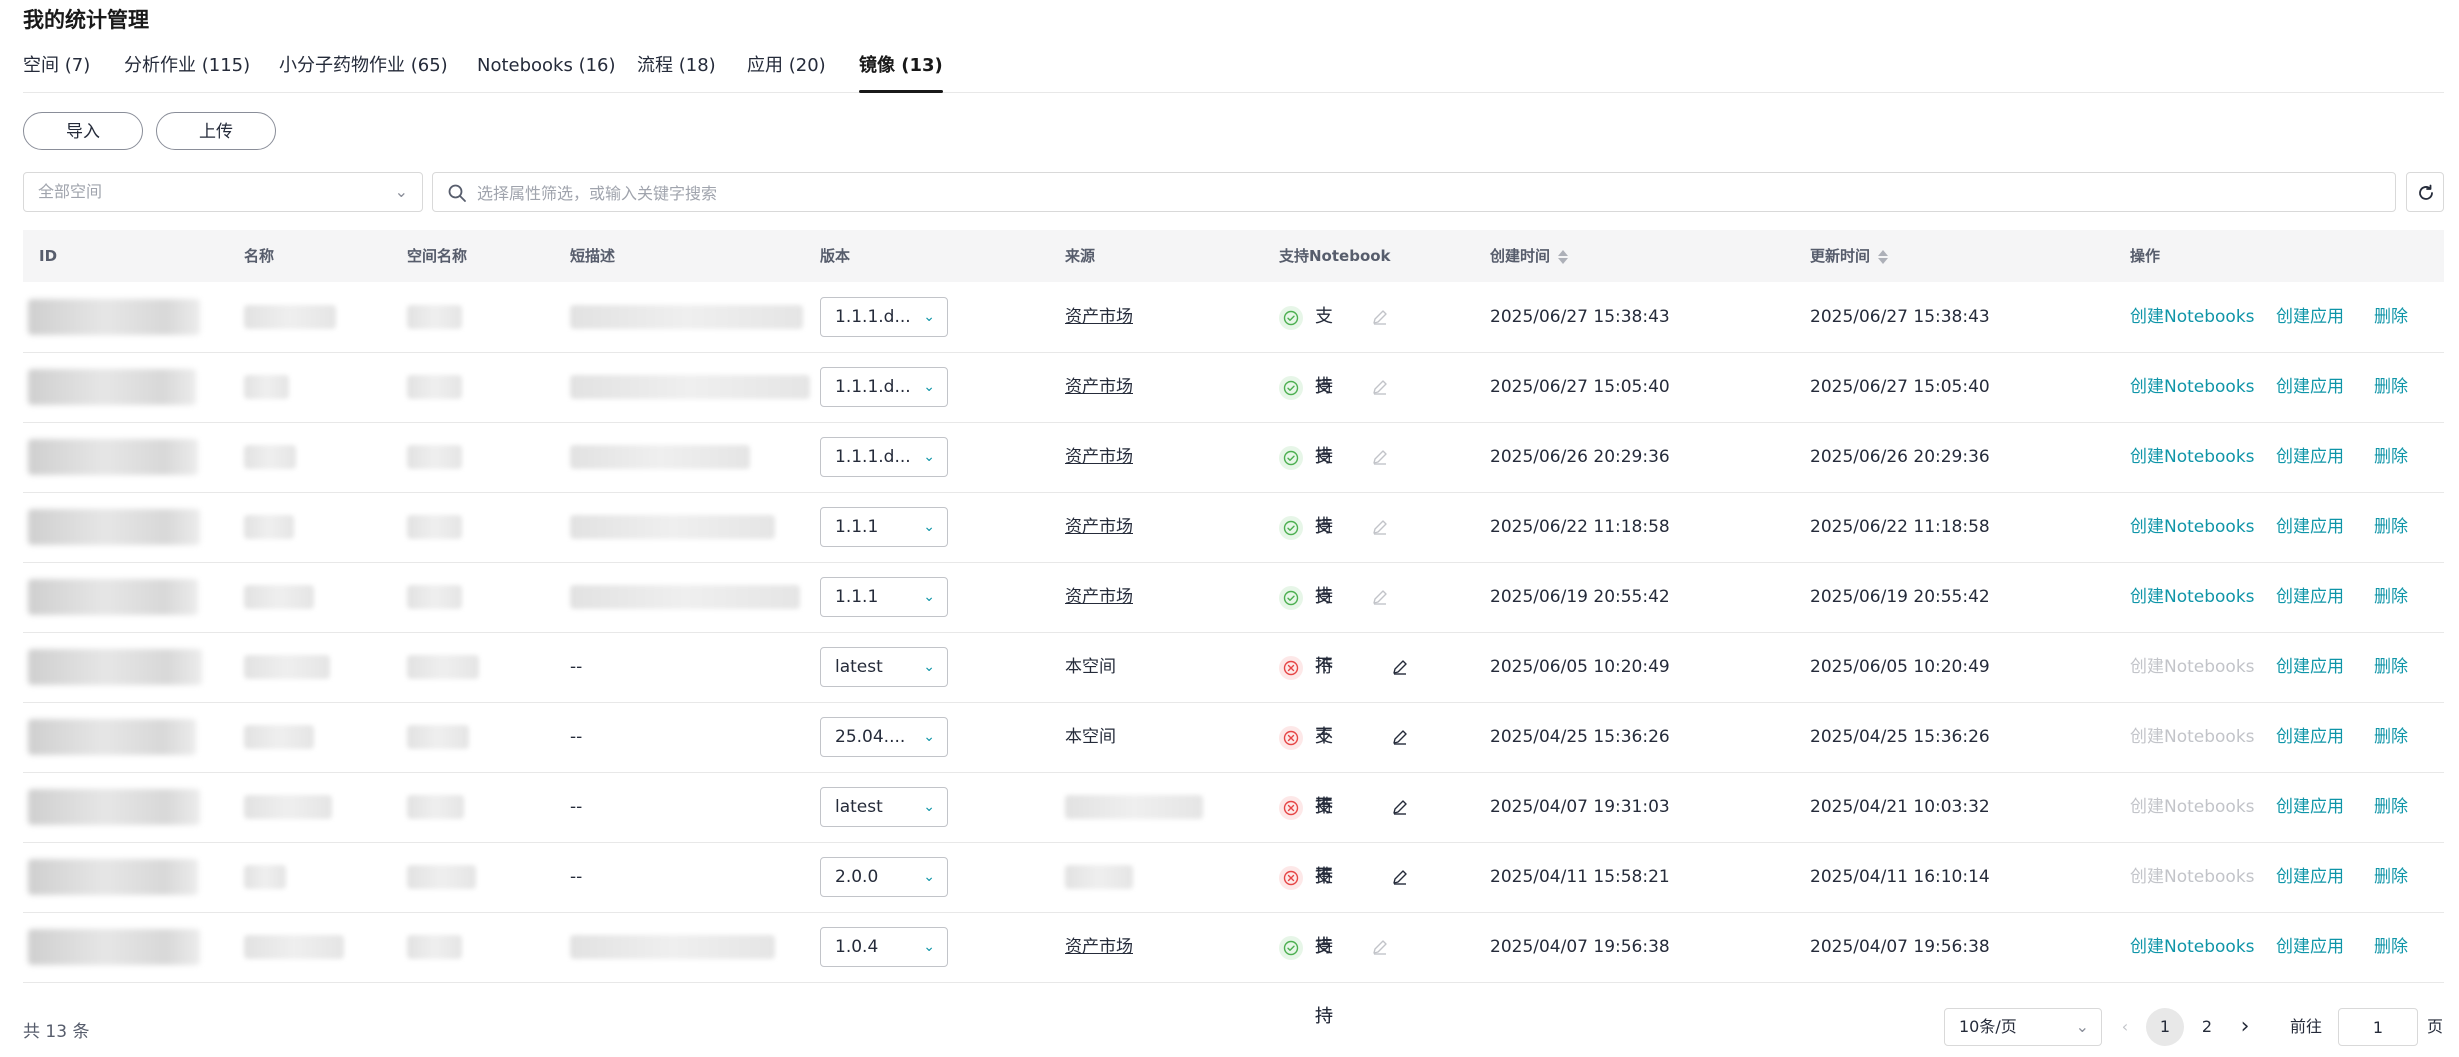 Image resolution: width=2459 pixels, height=1057 pixels. I want to click on header-version: 版本, so click(835, 256).